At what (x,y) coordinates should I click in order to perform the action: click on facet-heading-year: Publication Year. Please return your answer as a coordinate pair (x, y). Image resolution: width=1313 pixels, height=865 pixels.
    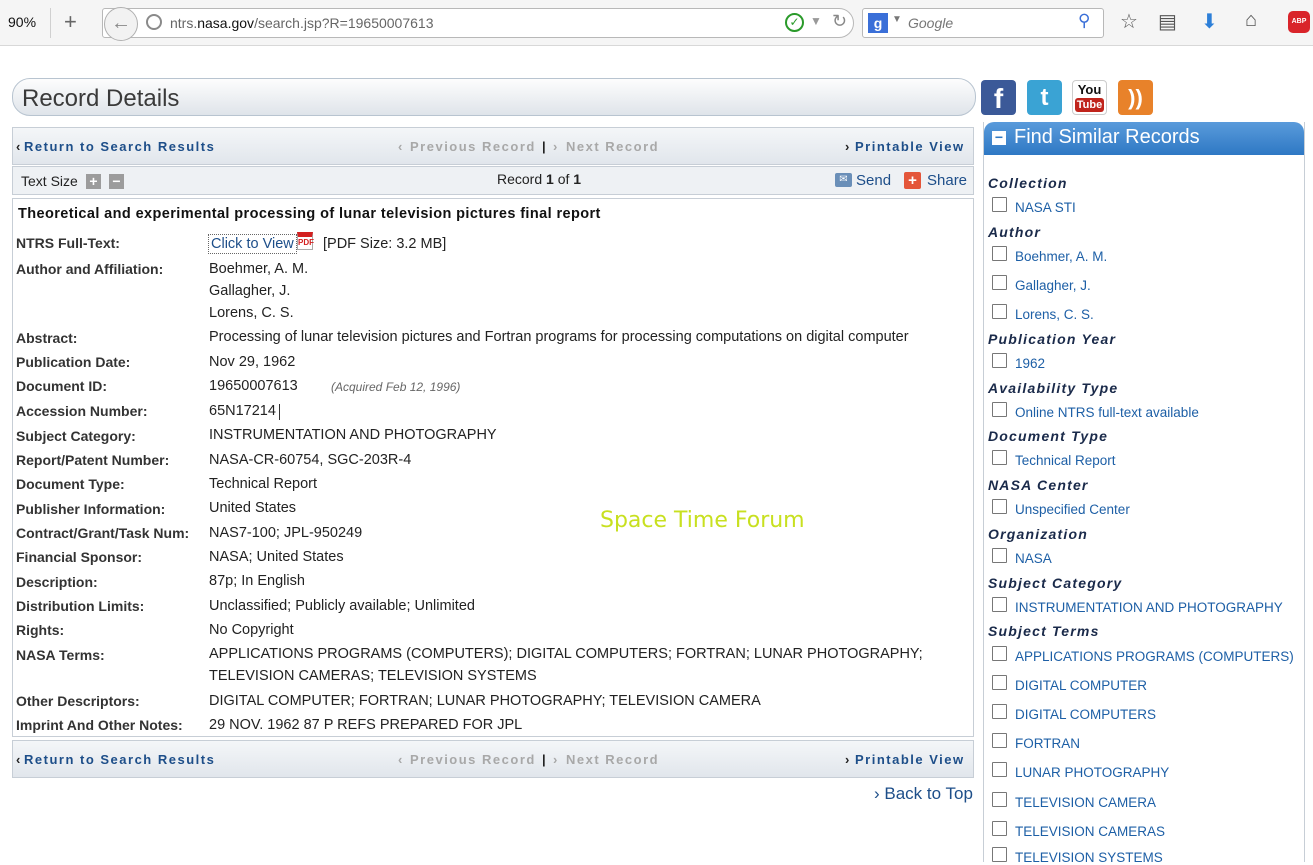
    Looking at the image, I should click on (1052, 339).